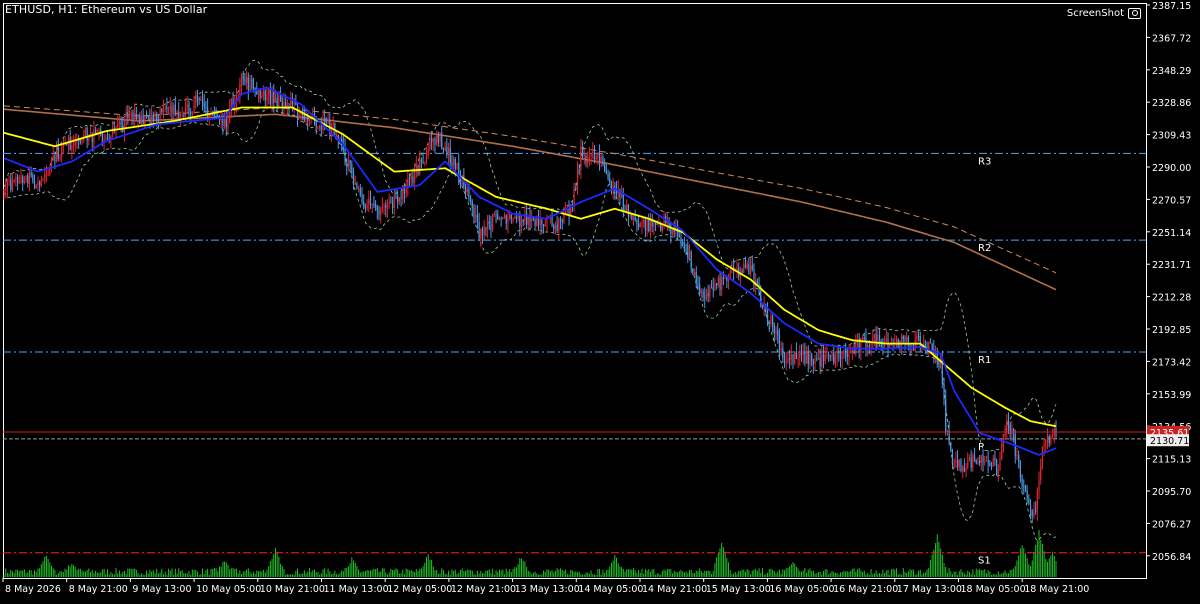  I want to click on price-tick-label: 2290.00, so click(1171, 168).